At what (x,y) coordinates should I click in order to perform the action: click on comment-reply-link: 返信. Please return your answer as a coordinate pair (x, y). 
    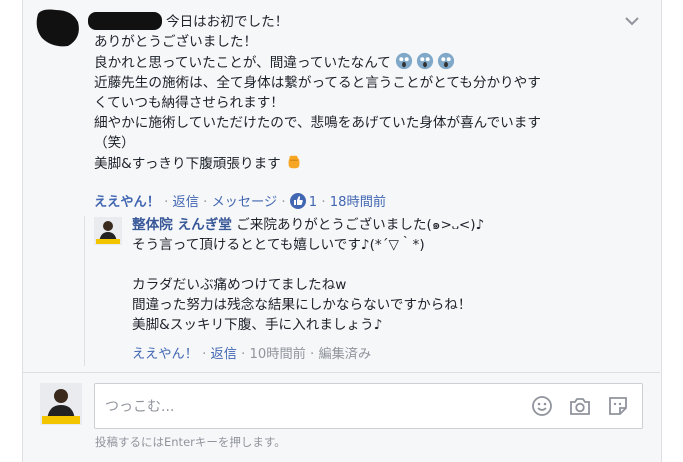
    Looking at the image, I should click on (186, 202).